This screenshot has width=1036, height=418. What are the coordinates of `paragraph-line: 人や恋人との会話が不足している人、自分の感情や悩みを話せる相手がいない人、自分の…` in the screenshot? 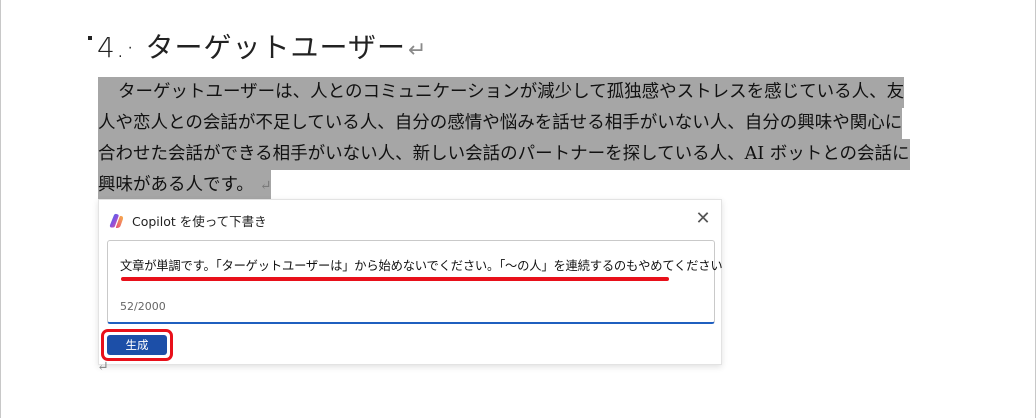 It's located at (517, 123).